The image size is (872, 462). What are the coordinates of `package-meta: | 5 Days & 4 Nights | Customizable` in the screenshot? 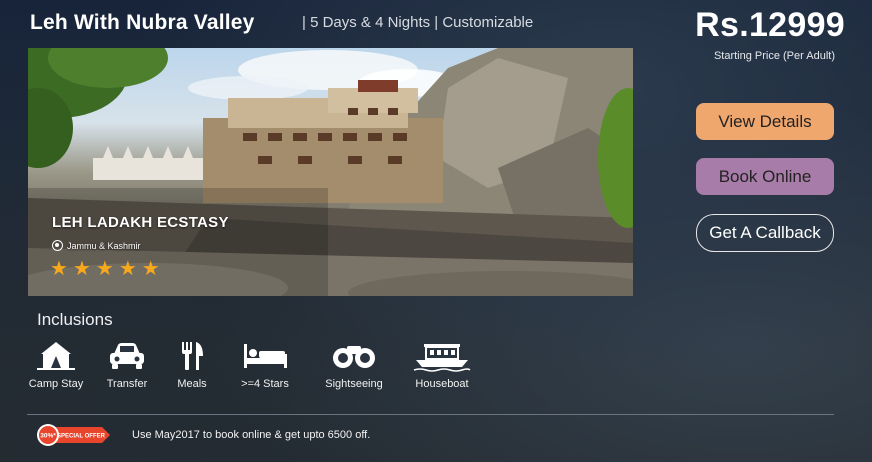 It's located at (418, 22).